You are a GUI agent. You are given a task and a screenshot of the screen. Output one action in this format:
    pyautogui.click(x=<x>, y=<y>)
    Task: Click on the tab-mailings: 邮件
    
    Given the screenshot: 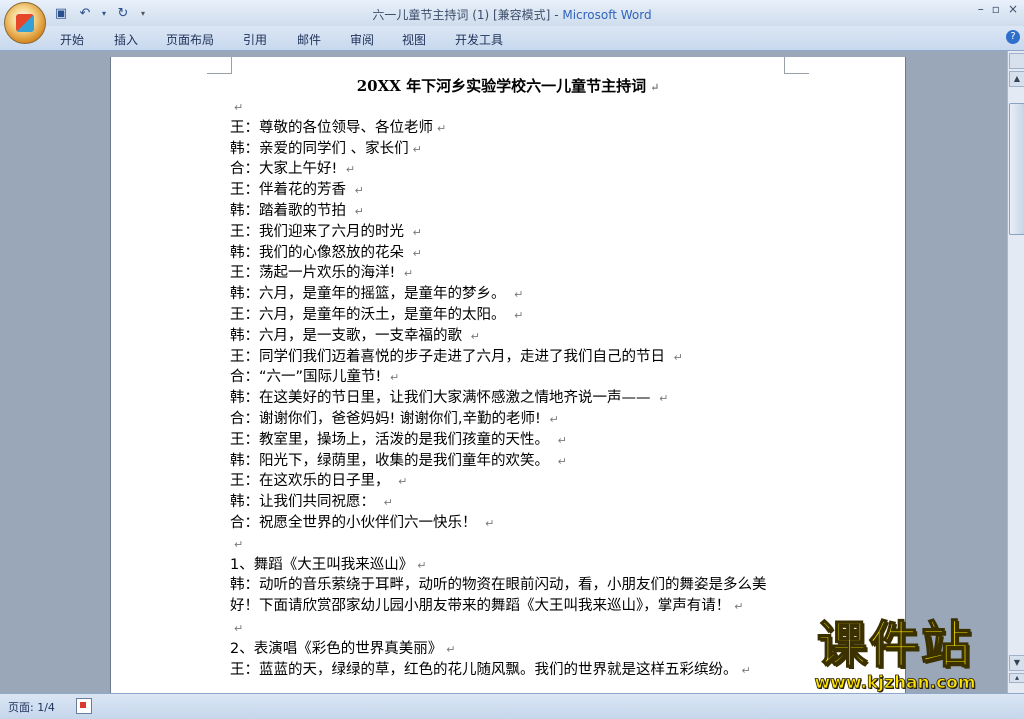 What is the action you would take?
    pyautogui.click(x=309, y=39)
    